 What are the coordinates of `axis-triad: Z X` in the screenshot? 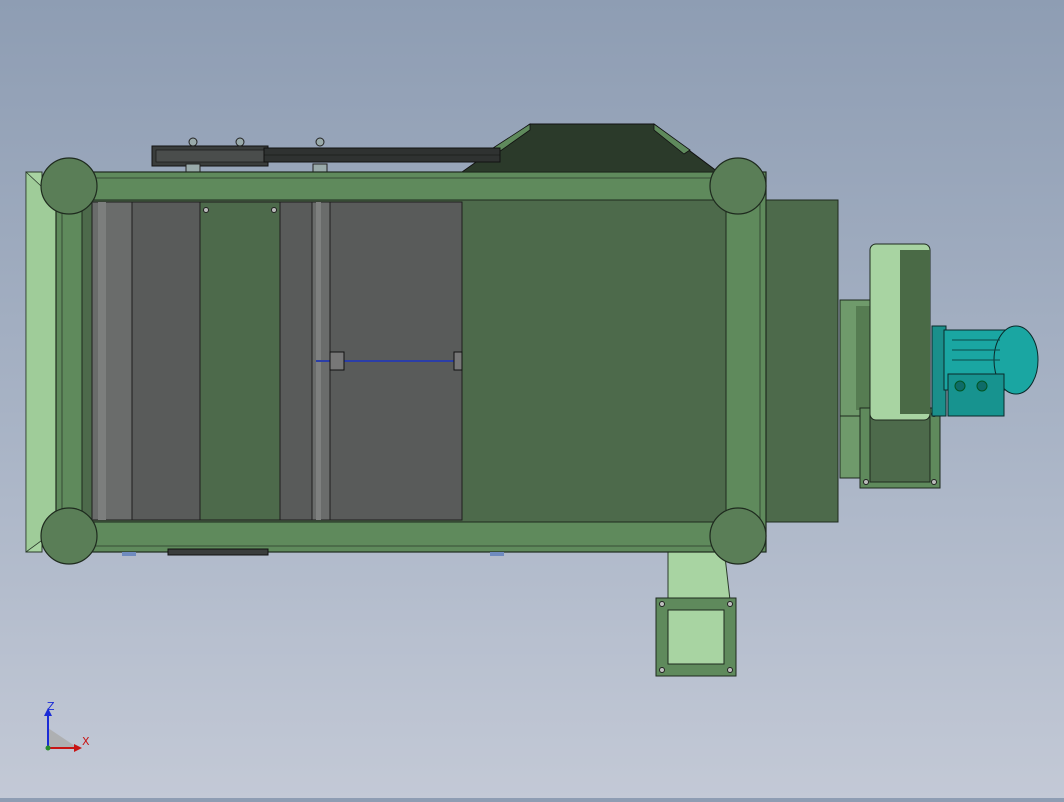 It's located at (70, 728).